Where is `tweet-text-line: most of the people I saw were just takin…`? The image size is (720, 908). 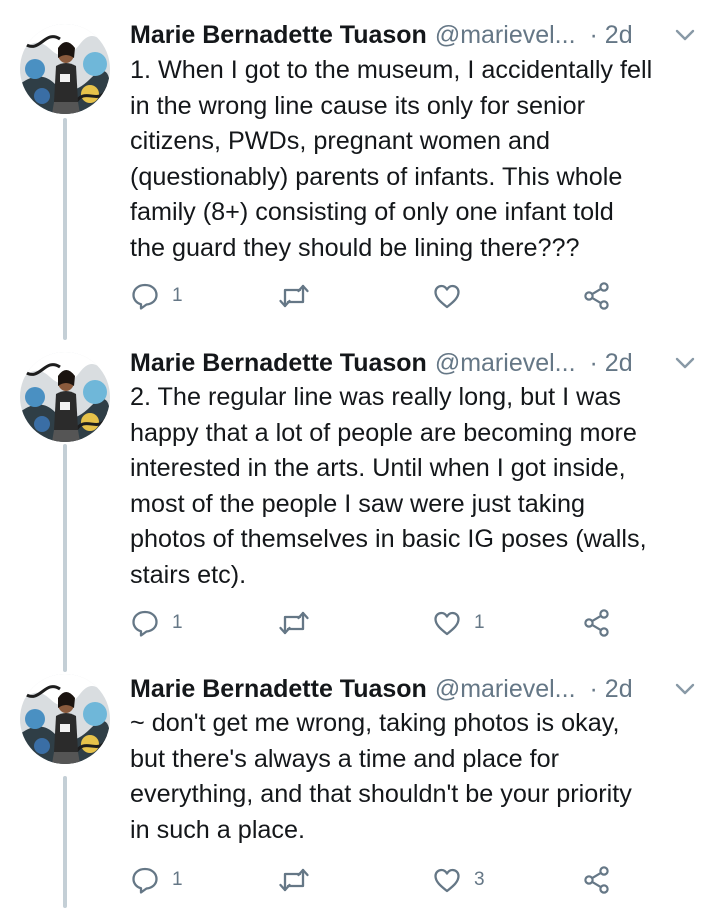
tweet-text-line: most of the people I saw were just takin… is located at coordinates (358, 503).